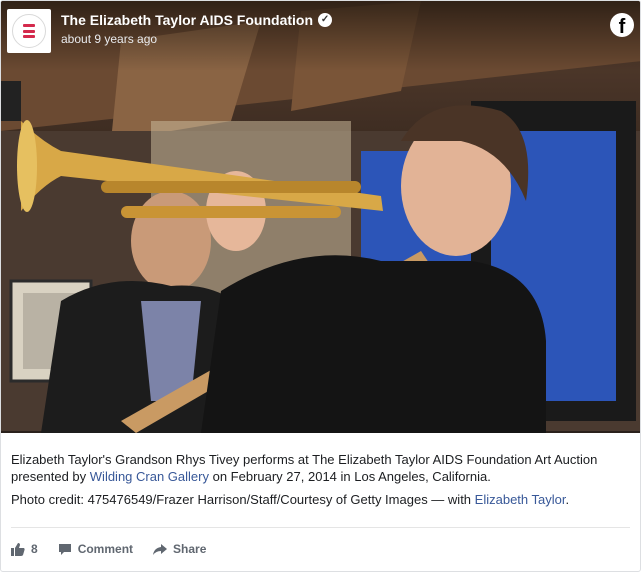  Describe the element at coordinates (64, 549) in the screenshot. I see `comment-icon` at that location.